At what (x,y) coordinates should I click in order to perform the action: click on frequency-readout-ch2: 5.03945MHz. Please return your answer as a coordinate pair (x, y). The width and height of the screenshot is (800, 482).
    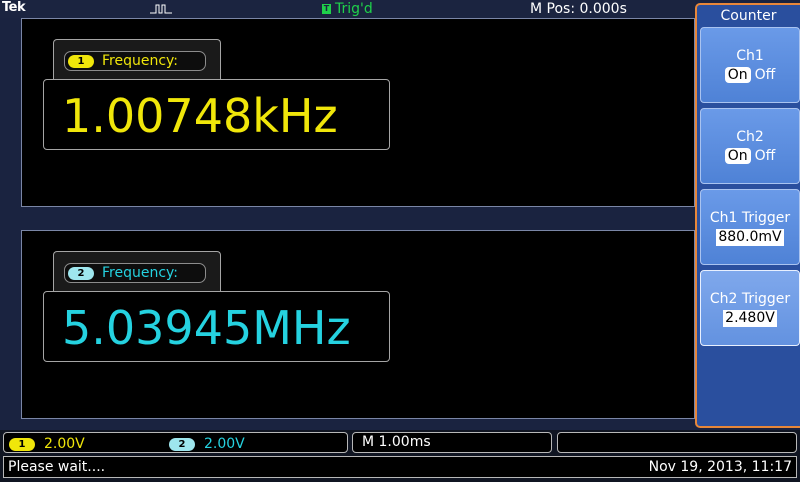
    Looking at the image, I should click on (216, 326).